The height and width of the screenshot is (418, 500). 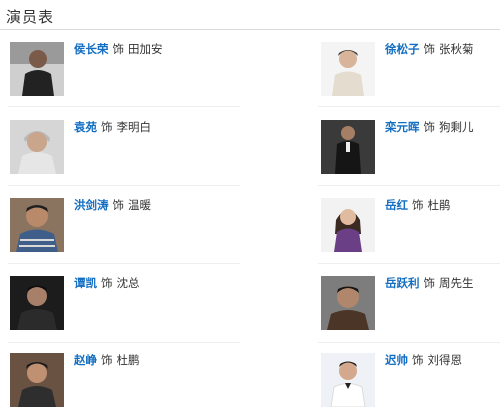 I want to click on role-name: 张秋菊, so click(x=456, y=49).